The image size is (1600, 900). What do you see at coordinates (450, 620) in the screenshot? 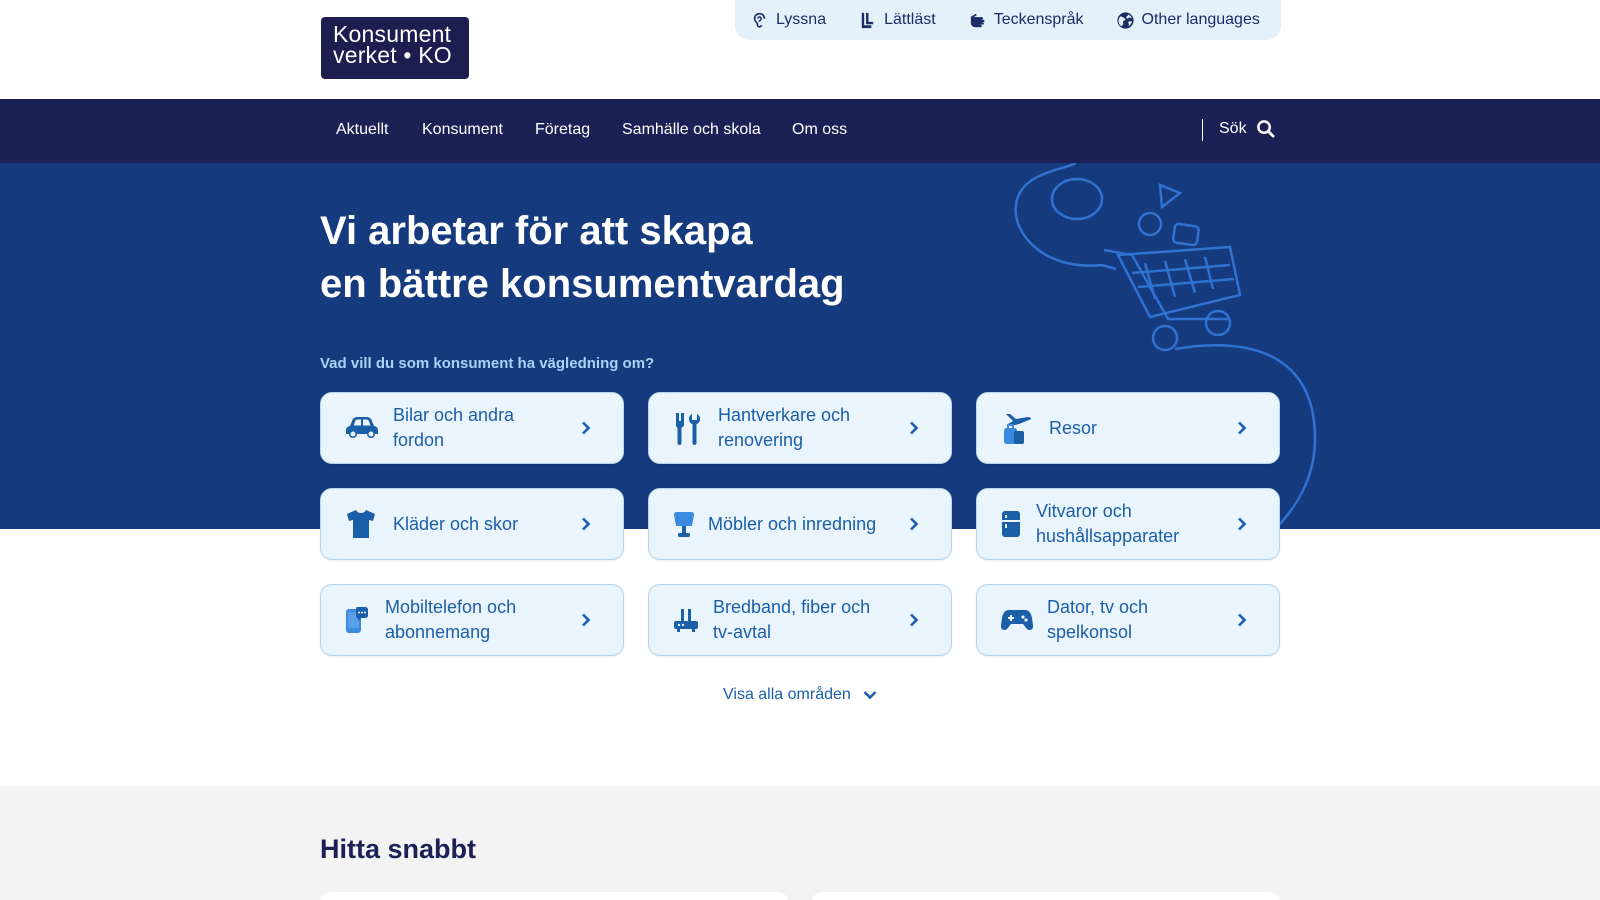
I see `card-label: Mobiltelefon och abonnemang` at bounding box center [450, 620].